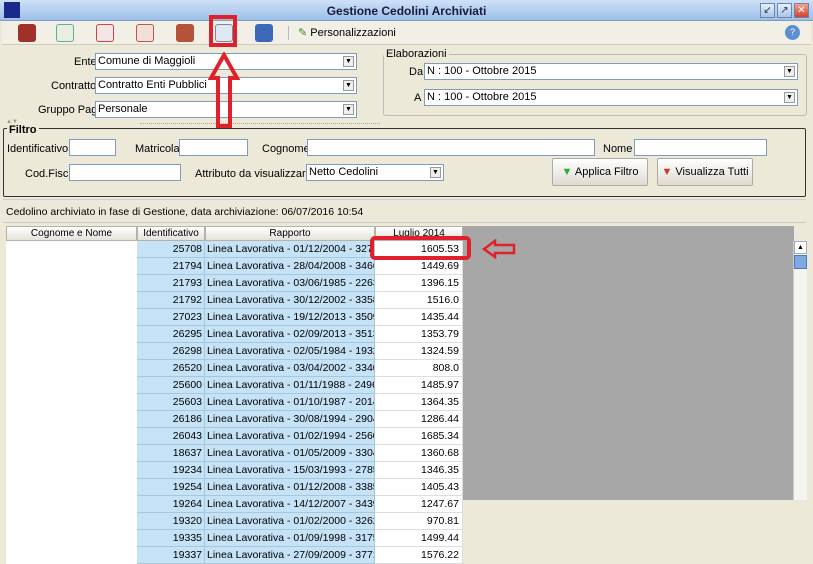  What do you see at coordinates (800, 247) in the screenshot?
I see `scroll-up-icon: ▲` at bounding box center [800, 247].